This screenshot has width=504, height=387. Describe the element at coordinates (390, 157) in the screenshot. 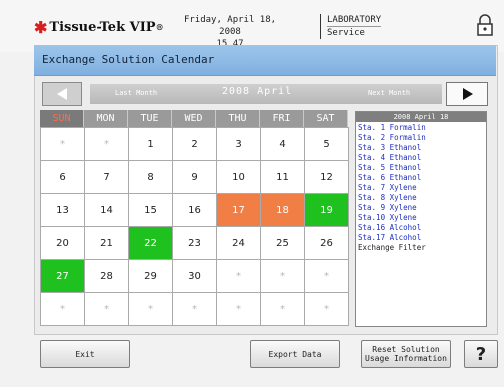

I see `station-item: Sta. 4 Ethanol` at that location.